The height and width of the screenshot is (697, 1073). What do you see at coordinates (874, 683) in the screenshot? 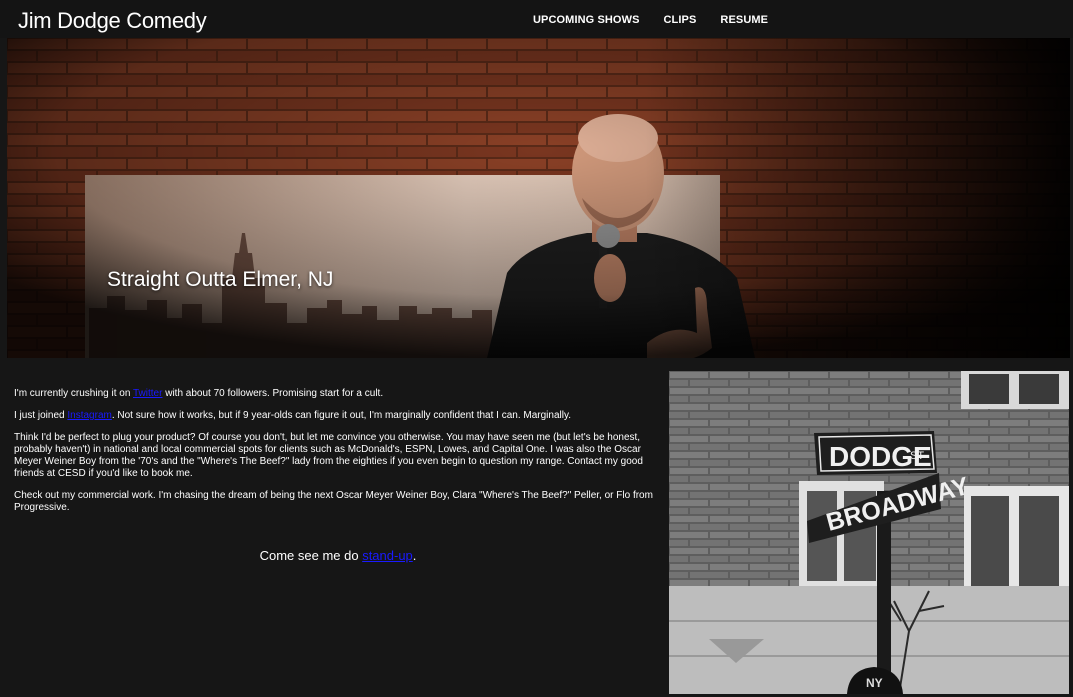
I see `cap-logo-text: NY` at bounding box center [874, 683].